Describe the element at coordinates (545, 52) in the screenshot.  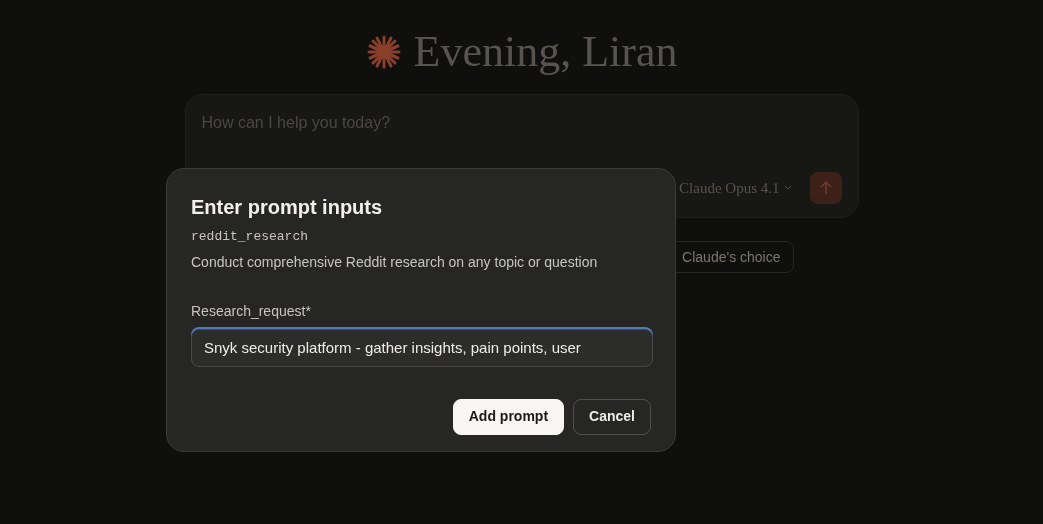
I see `greeting: Evening, Liran` at that location.